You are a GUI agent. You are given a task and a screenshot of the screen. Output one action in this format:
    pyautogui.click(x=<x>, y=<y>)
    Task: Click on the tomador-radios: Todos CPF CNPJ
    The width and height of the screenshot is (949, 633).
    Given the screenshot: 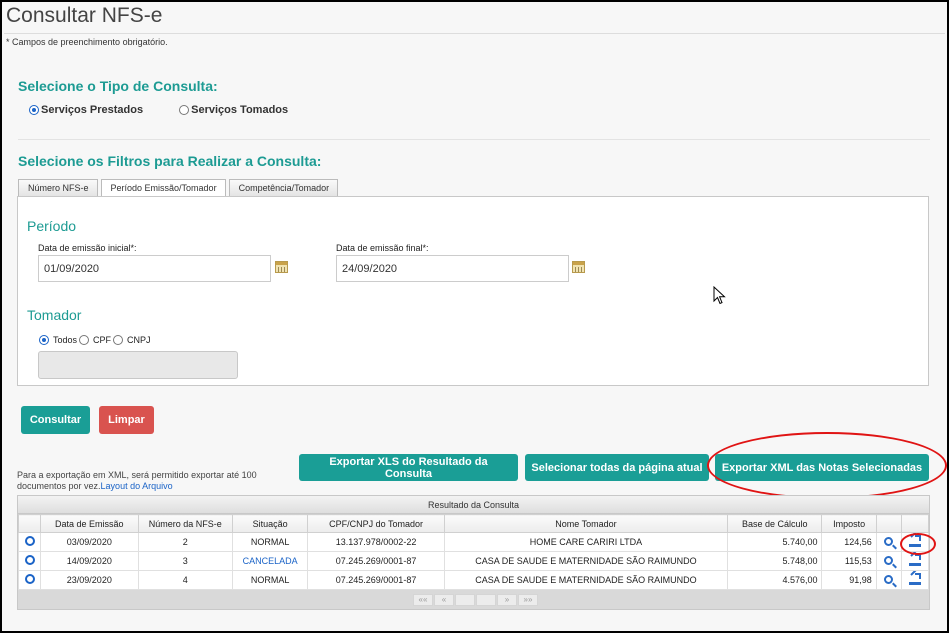 What is the action you would take?
    pyautogui.click(x=95, y=340)
    